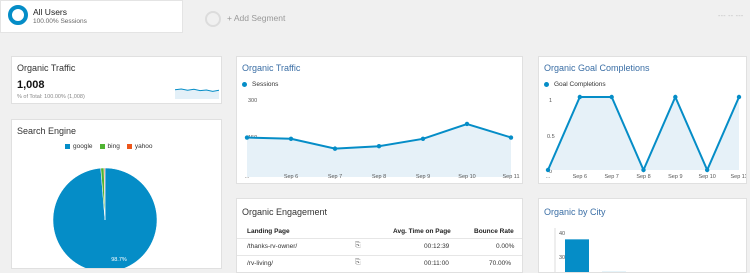 The width and height of the screenshot is (750, 273). I want to click on organic-traffic-value: 1,008, so click(31, 85).